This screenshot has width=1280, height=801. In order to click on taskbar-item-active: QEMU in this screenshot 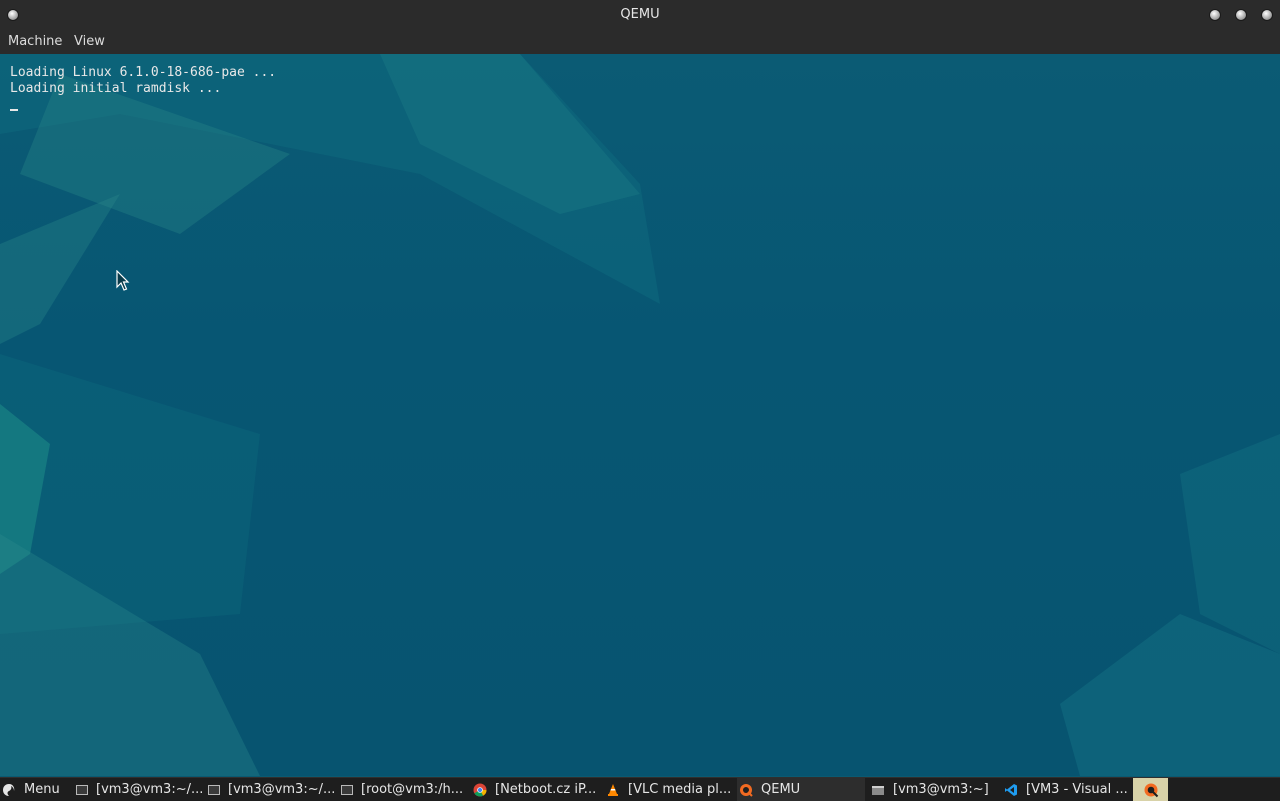, I will do `click(801, 789)`.